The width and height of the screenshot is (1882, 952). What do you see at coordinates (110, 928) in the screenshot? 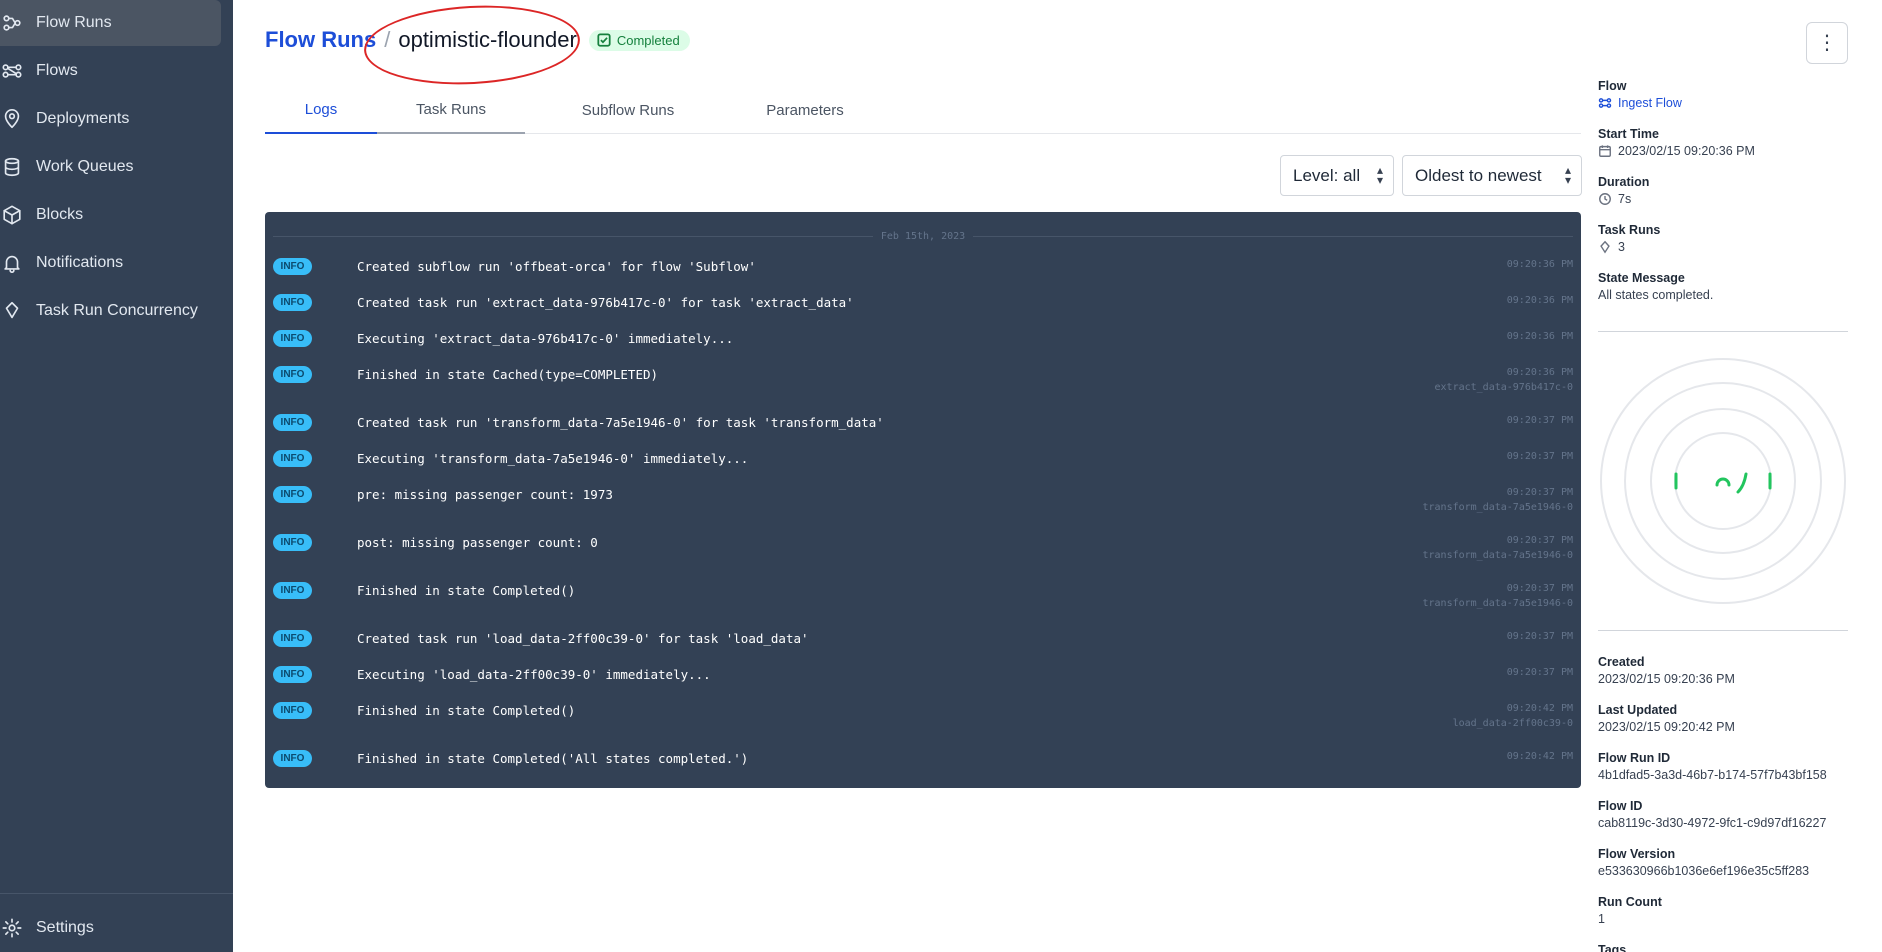
I see `sidebar-item-settings: Settings` at bounding box center [110, 928].